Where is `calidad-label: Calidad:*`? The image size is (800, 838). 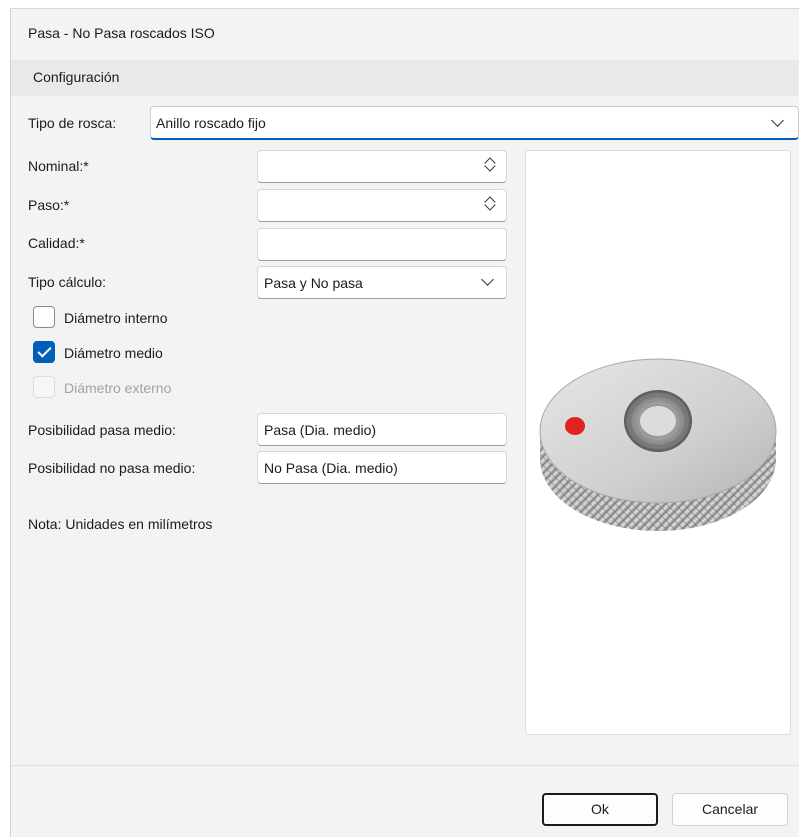
calidad-label: Calidad:* is located at coordinates (56, 243).